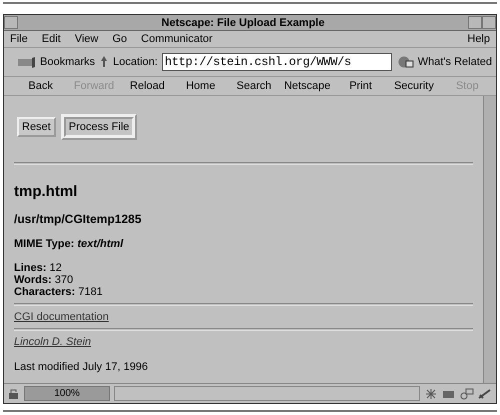 The image size is (500, 415). Describe the element at coordinates (81, 367) in the screenshot. I see `last-modified: Last modified July 17, 1996` at that location.